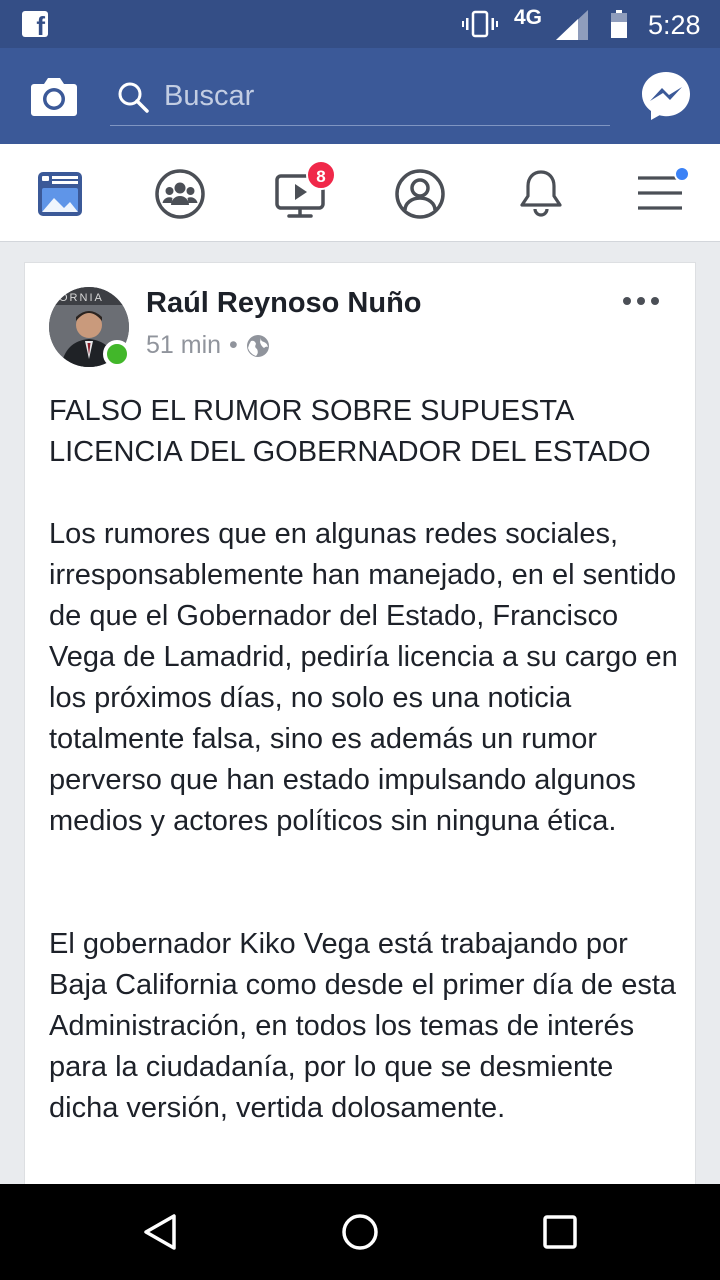  What do you see at coordinates (180, 194) in the screenshot?
I see `groups-icon` at bounding box center [180, 194].